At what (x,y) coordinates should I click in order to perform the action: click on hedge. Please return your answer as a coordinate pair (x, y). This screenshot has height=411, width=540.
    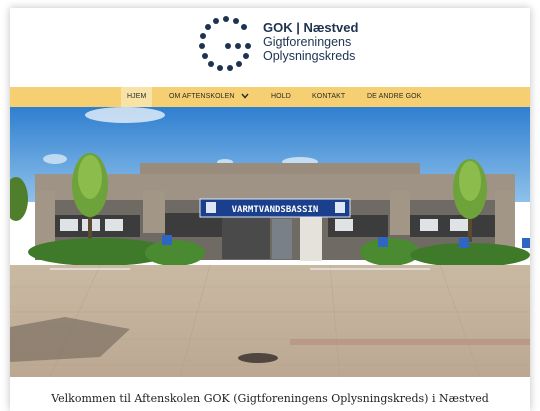
    Looking at the image, I should click on (390, 252).